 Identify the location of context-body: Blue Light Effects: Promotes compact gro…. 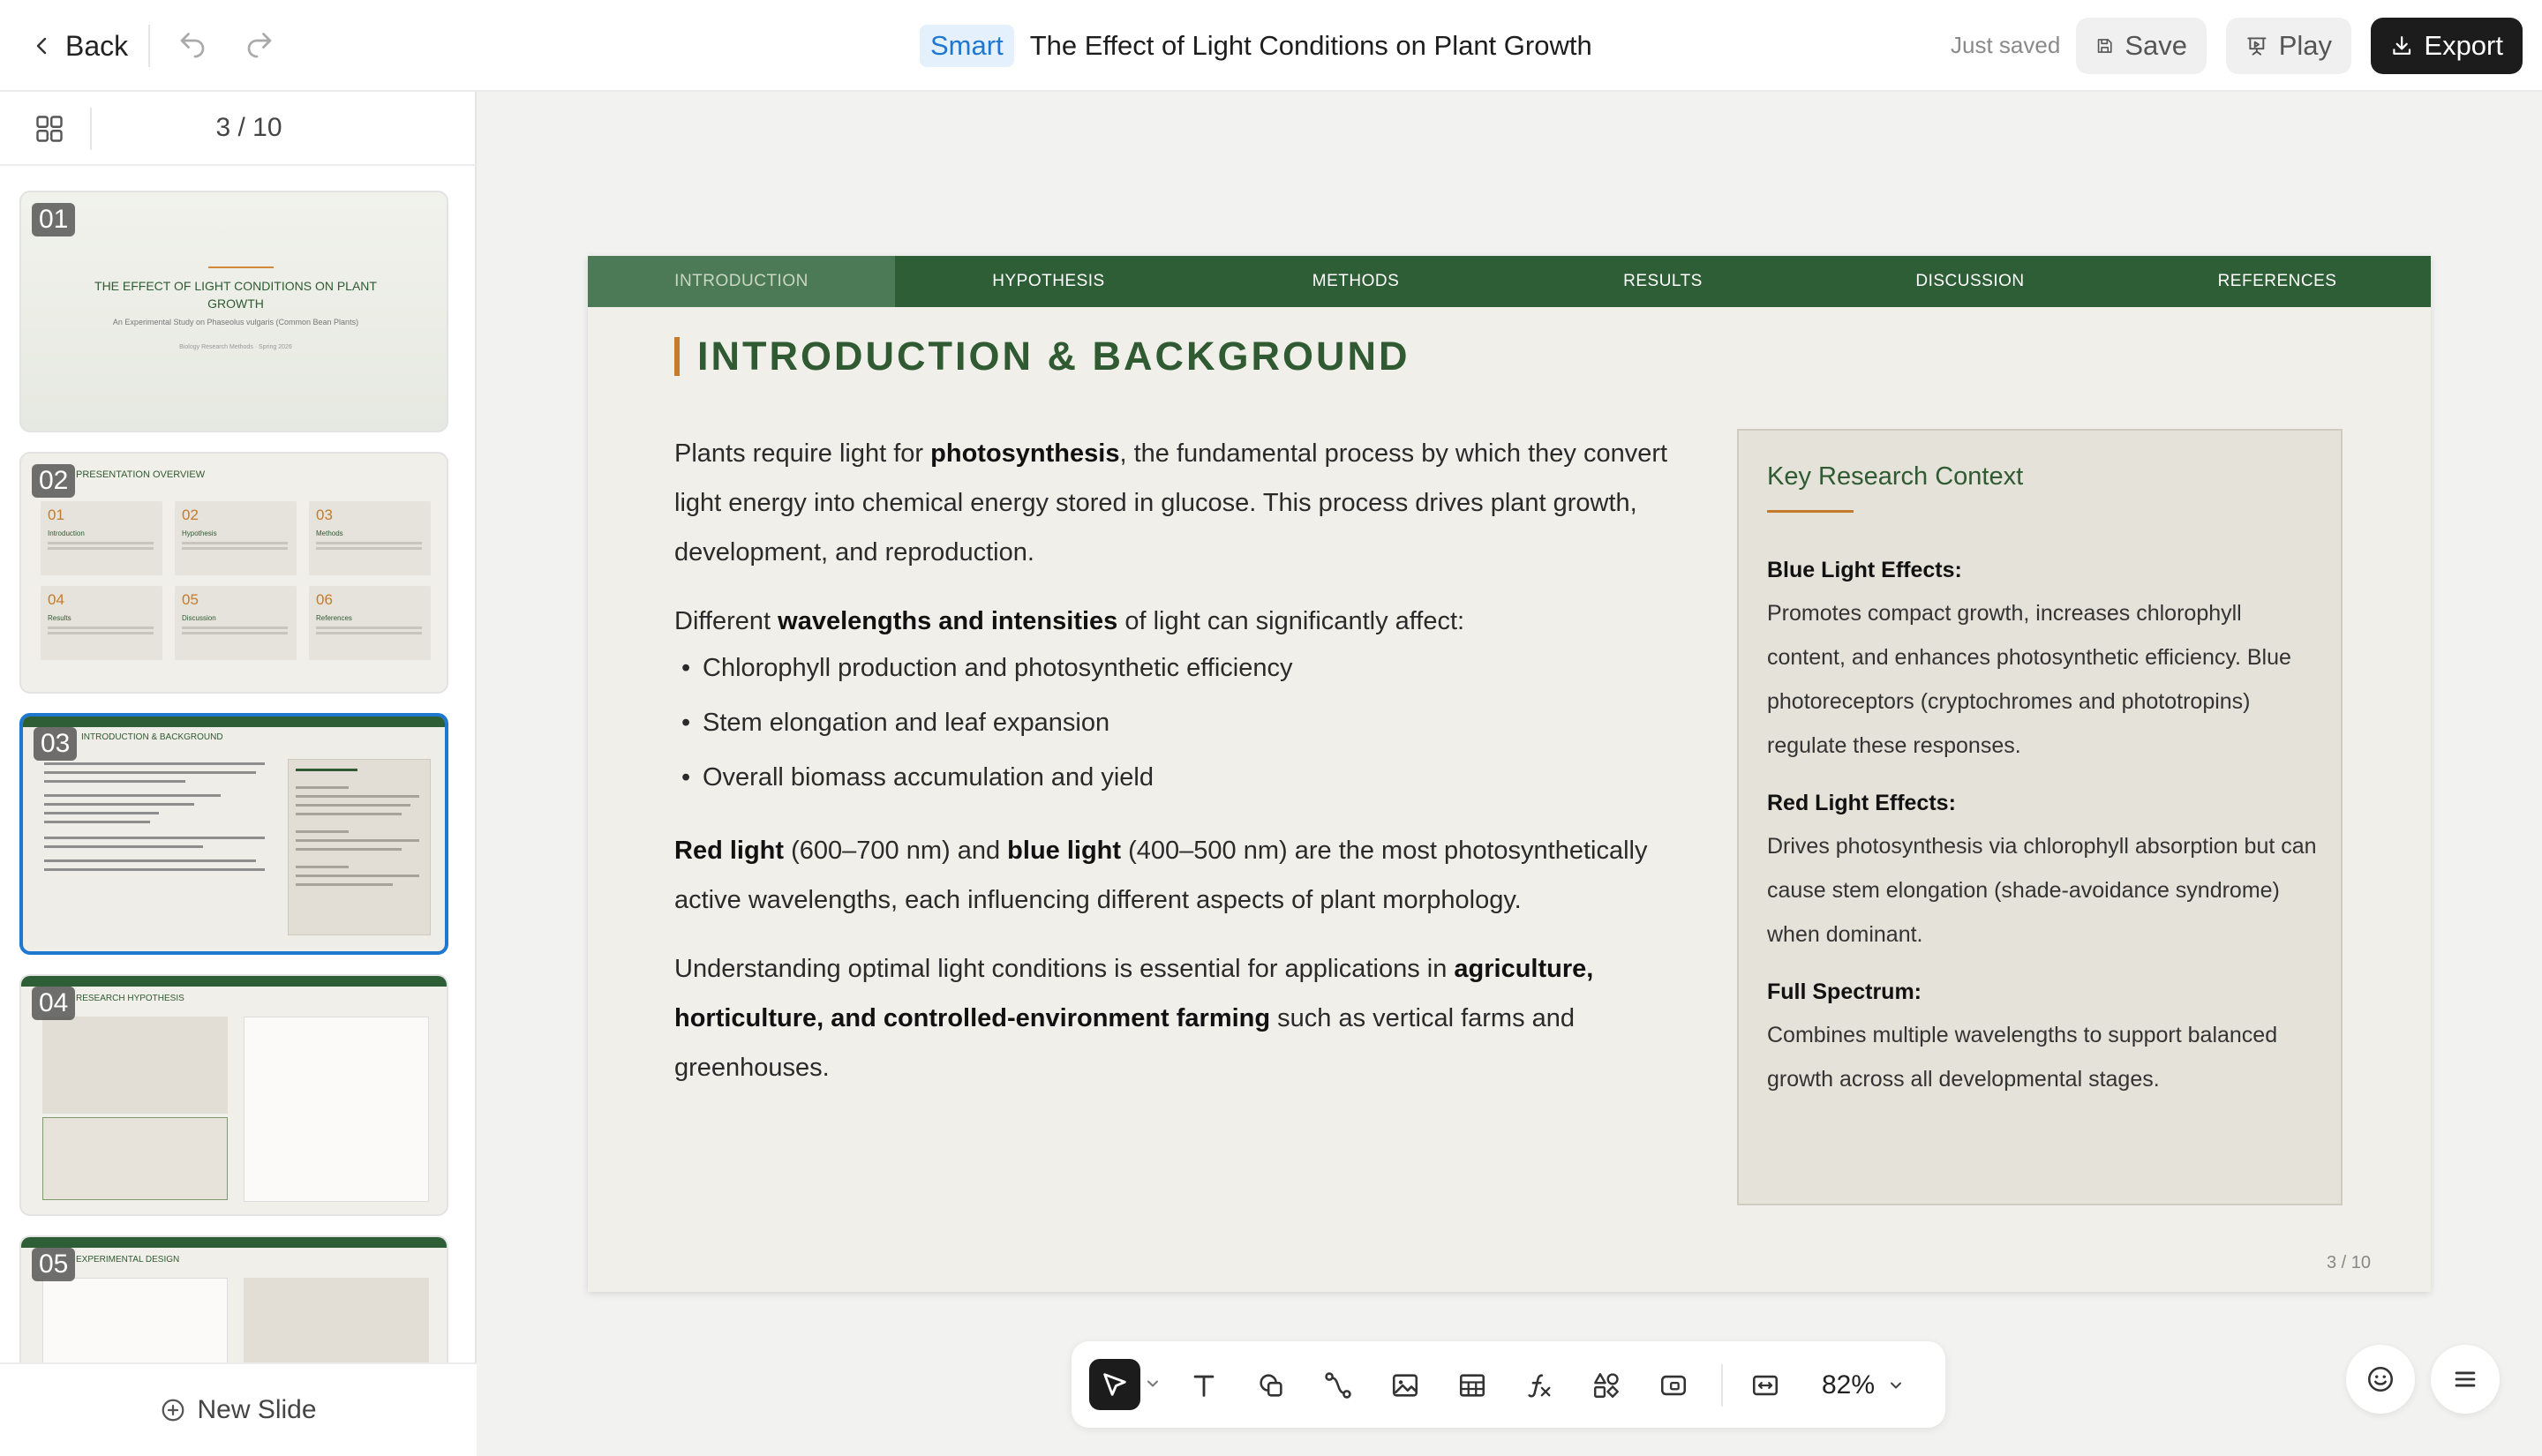
(2044, 832).